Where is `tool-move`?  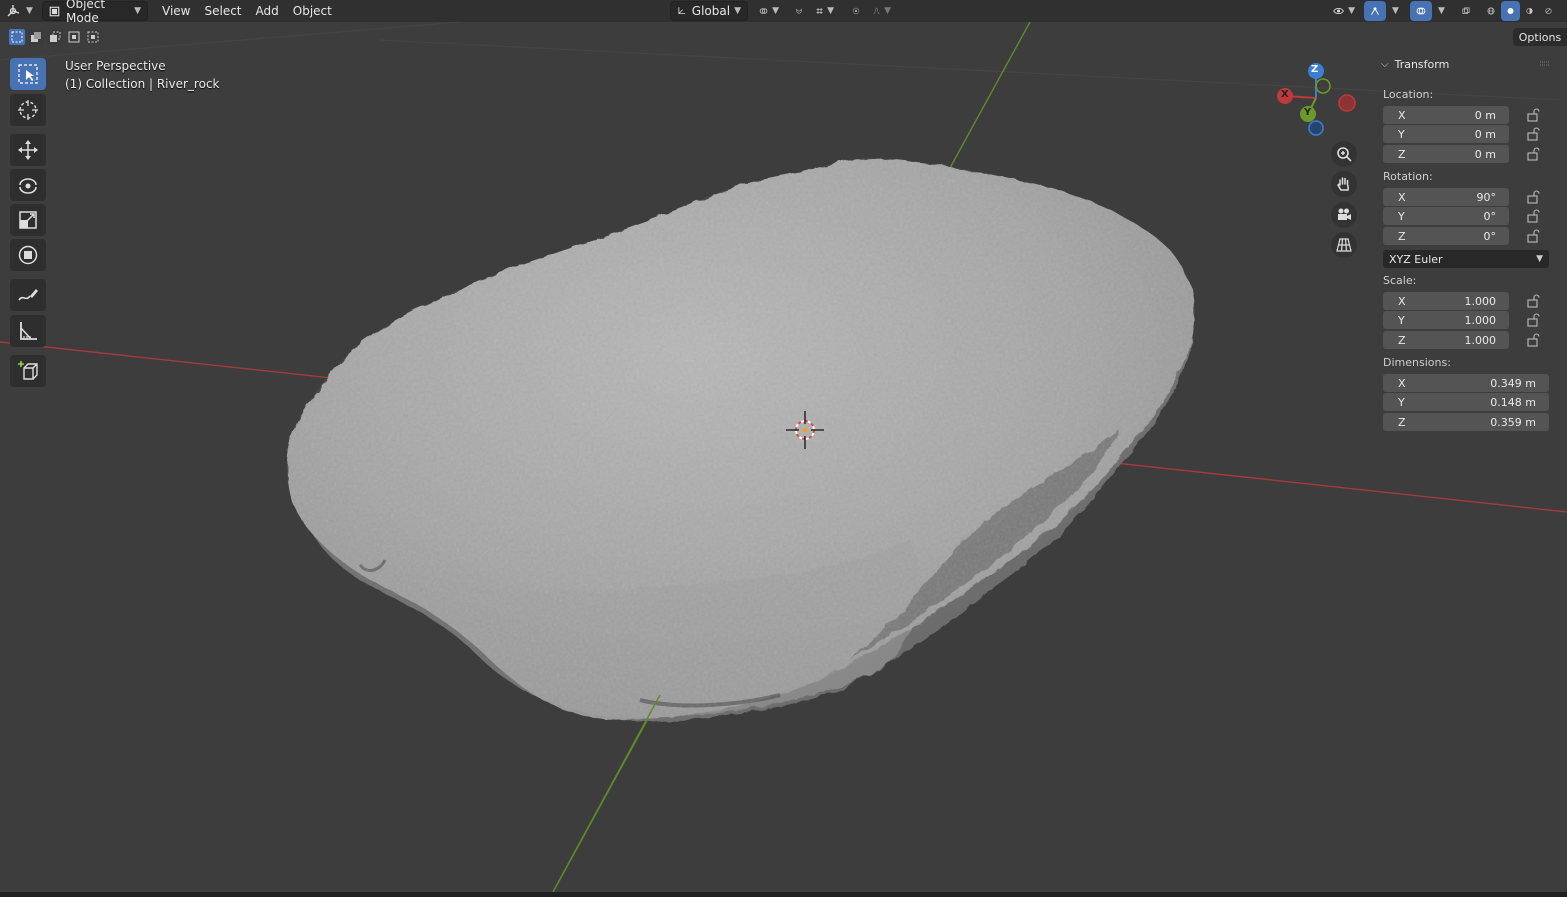
tool-move is located at coordinates (28, 150).